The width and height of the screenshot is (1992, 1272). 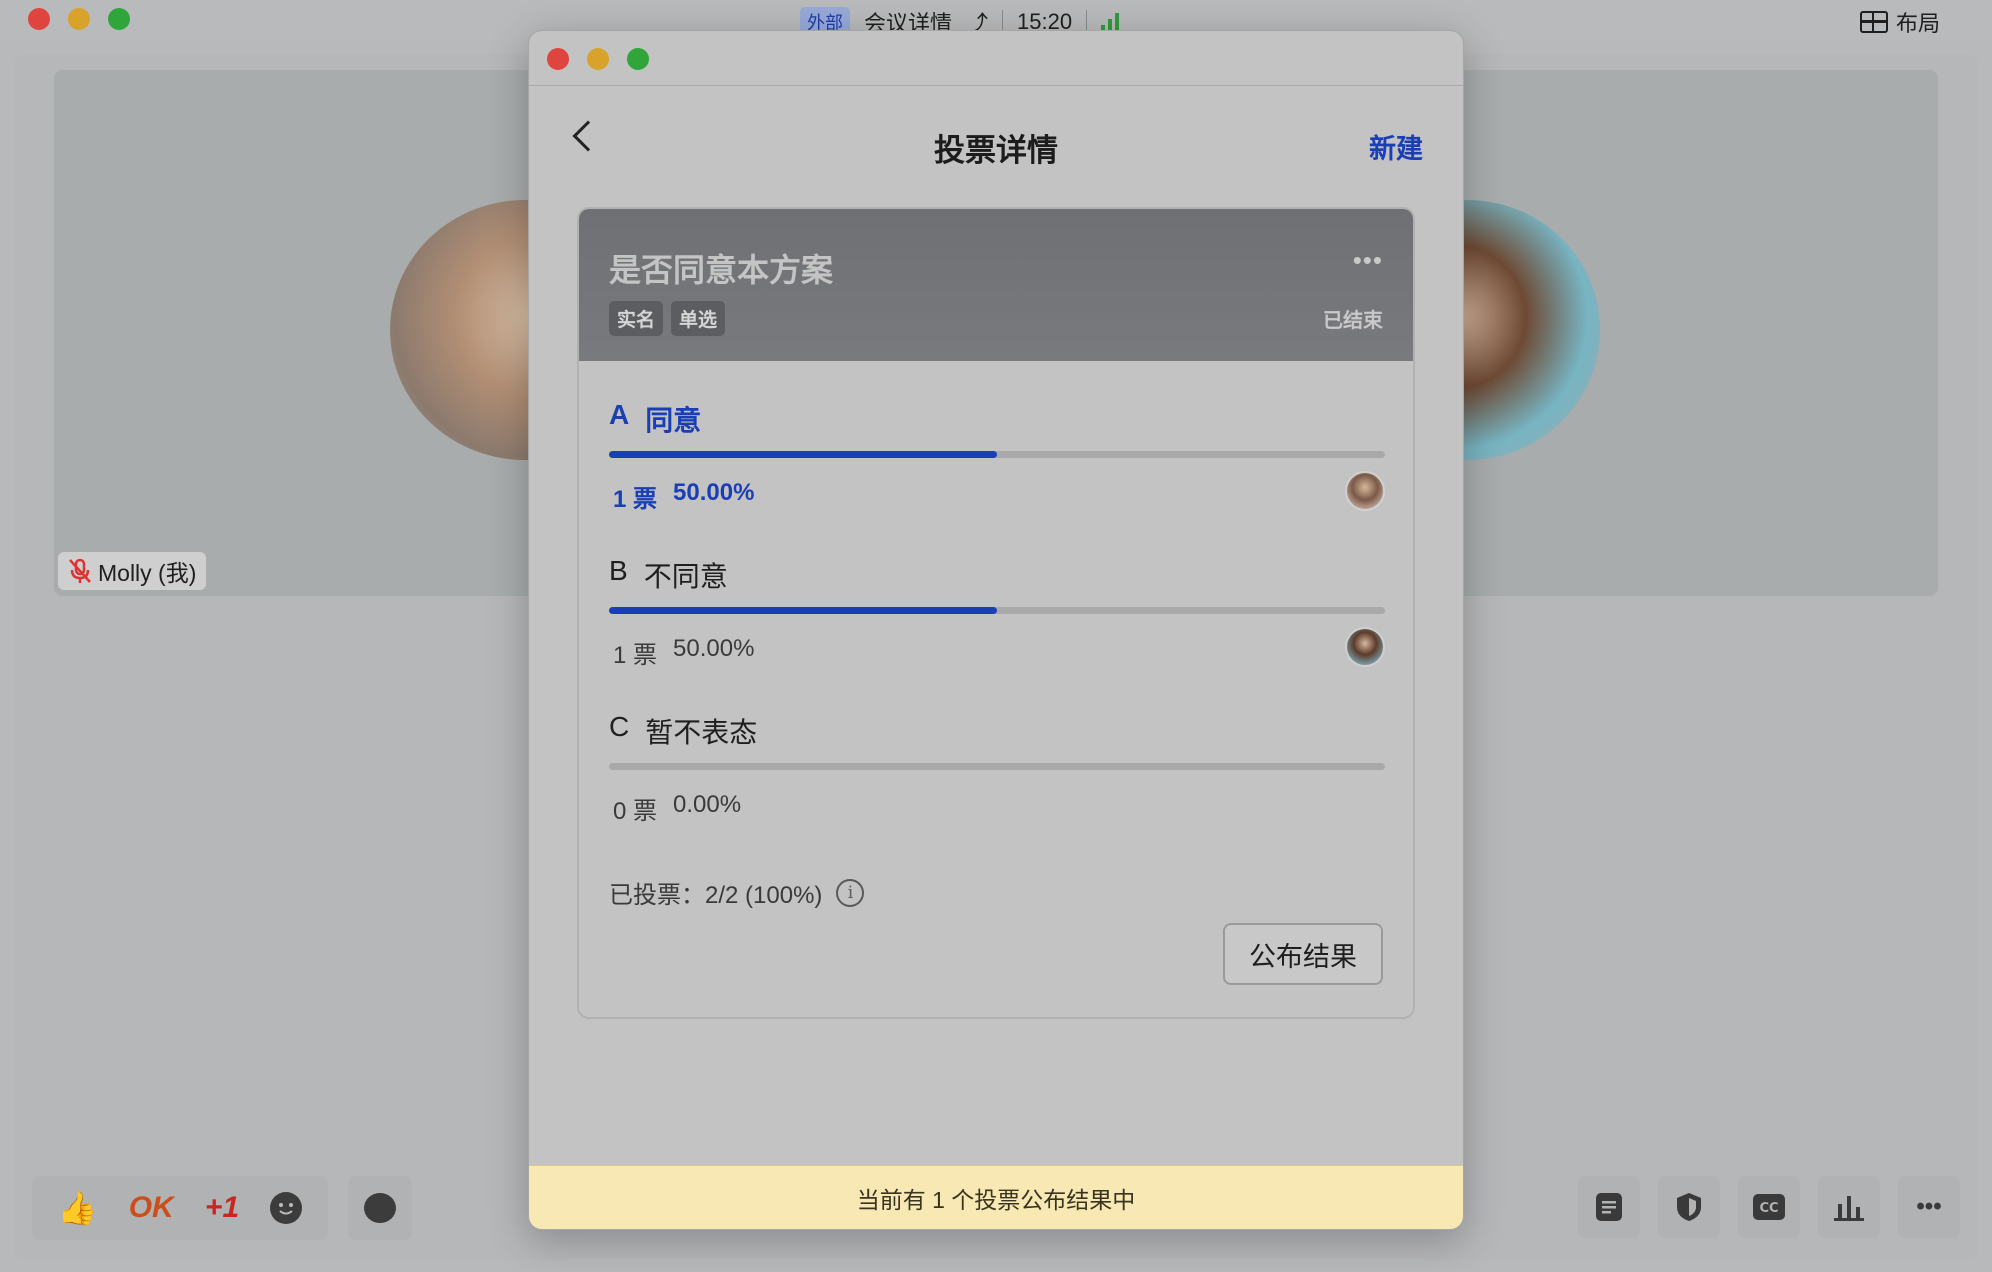 I want to click on poll-option-b: B 不同意 1 票 50.00%, so click(x=997, y=612).